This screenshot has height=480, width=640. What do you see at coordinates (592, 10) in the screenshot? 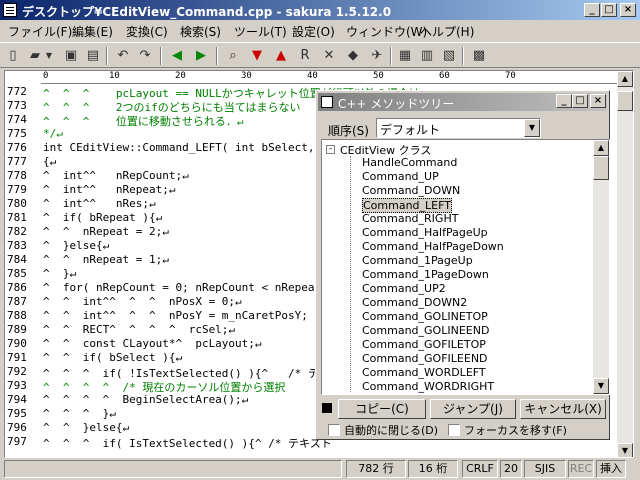
I see `minimize-button: _` at bounding box center [592, 10].